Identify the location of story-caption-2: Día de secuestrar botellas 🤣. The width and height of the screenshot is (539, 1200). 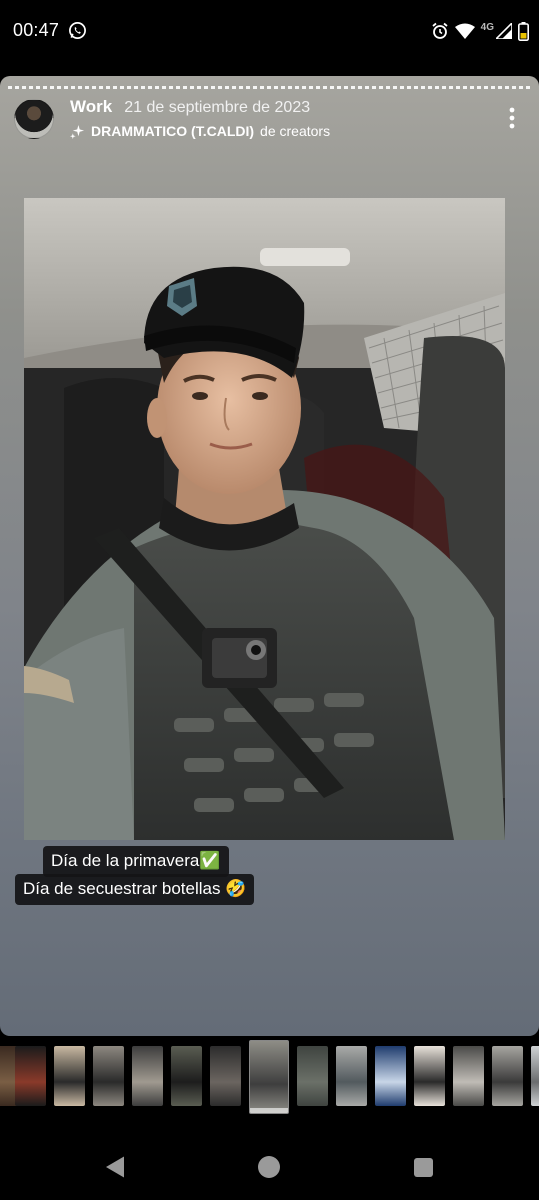
(135, 890).